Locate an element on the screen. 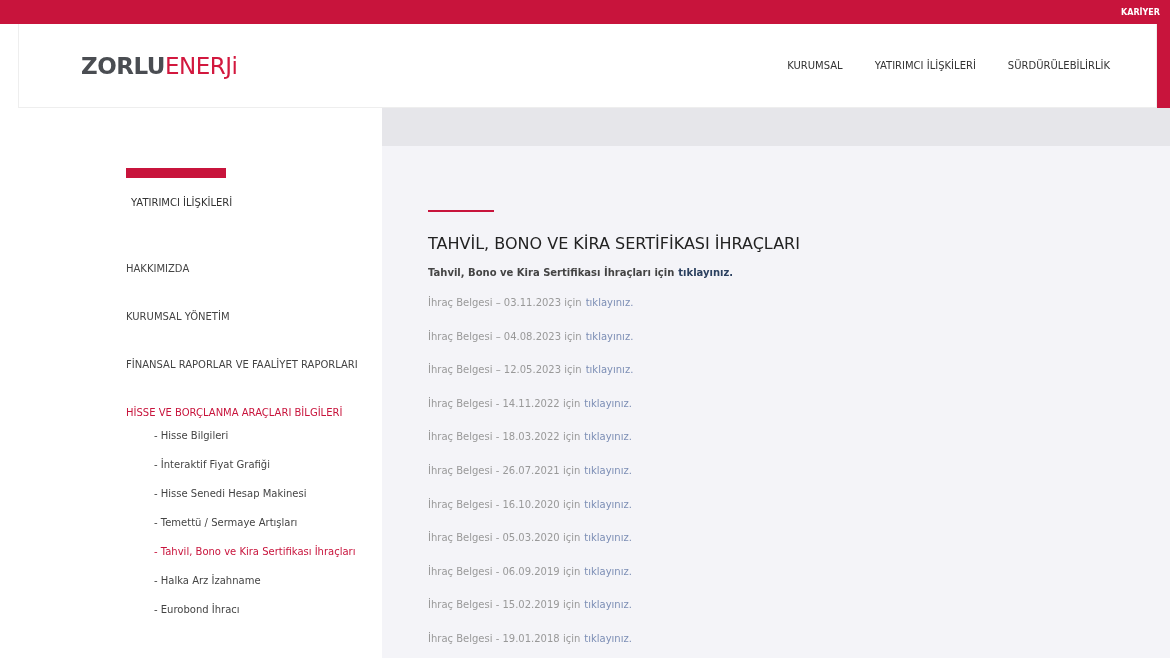 This screenshot has height=658, width=1170. sidebar-heading: YATIRIMCI İLİŞKİLERİ is located at coordinates (182, 202).